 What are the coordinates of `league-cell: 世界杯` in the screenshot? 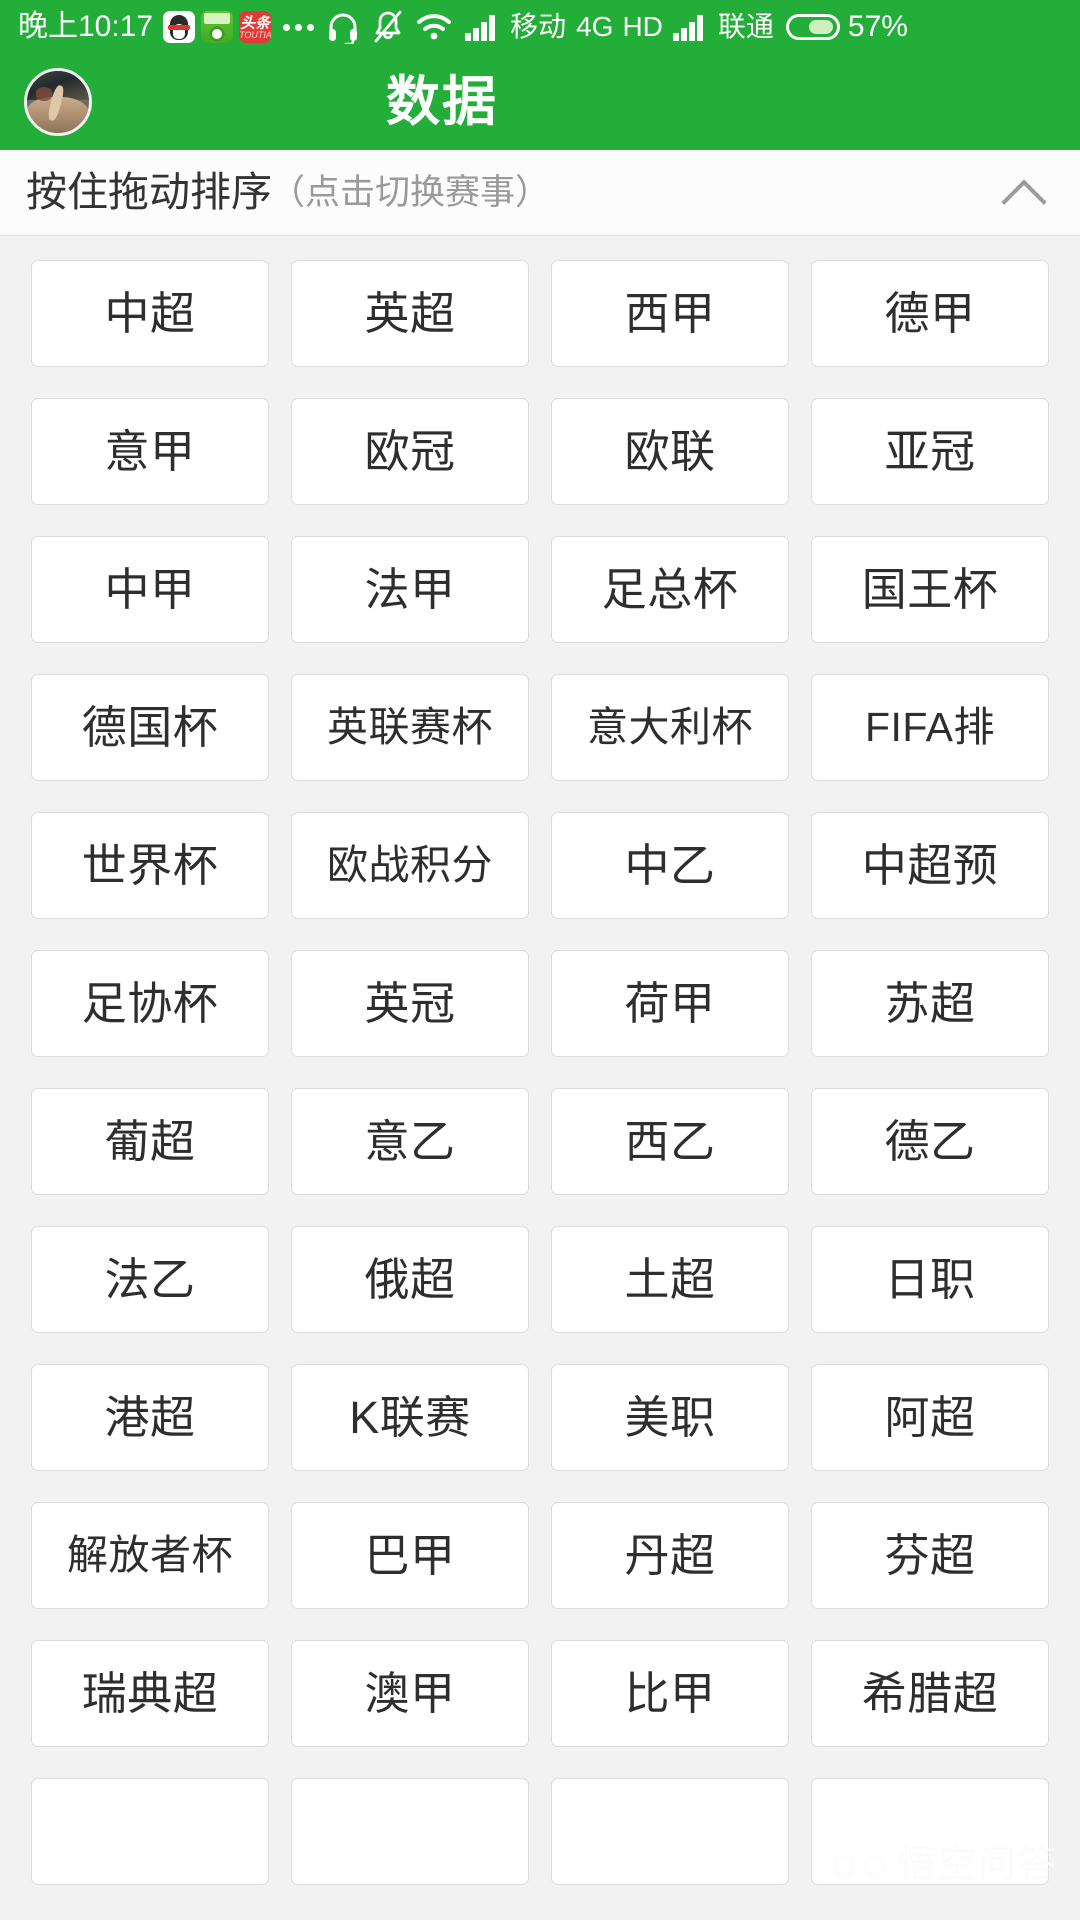 It's located at (150, 865).